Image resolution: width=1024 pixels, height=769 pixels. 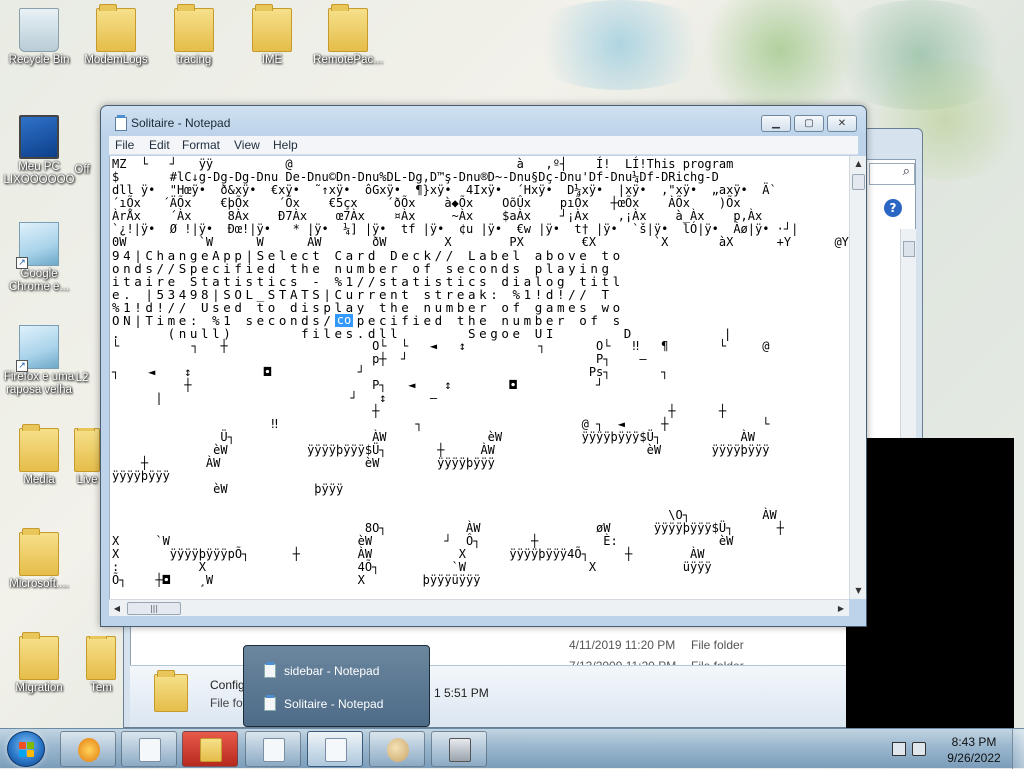 What do you see at coordinates (296, 580) in the screenshot?
I see `text-line: Õ┐ ┼◘ ¸W X þÿÿÿüÿÿÿ` at bounding box center [296, 580].